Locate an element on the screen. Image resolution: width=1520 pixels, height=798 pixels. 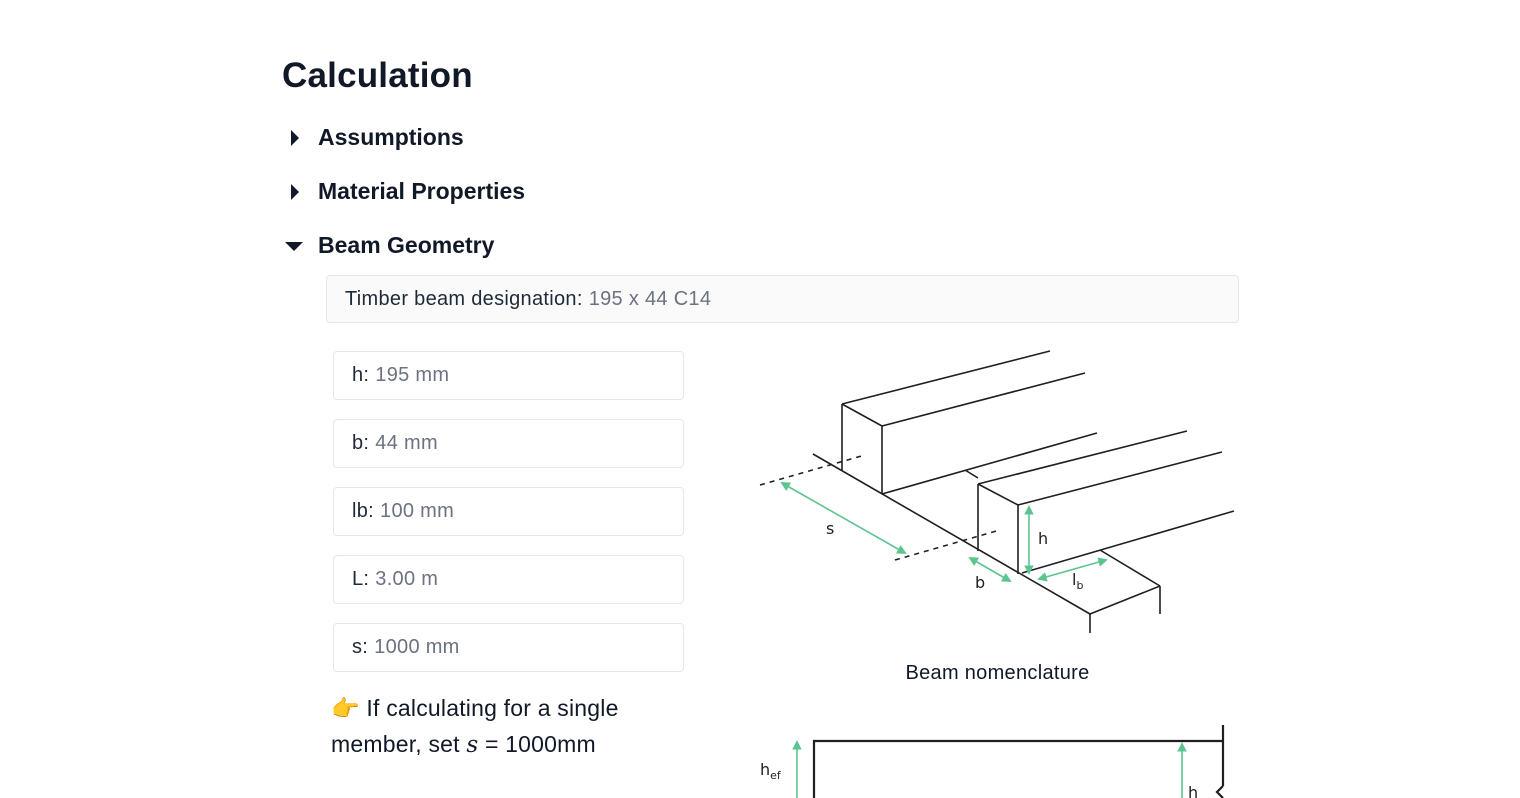
field-label: h: is located at coordinates (361, 375).